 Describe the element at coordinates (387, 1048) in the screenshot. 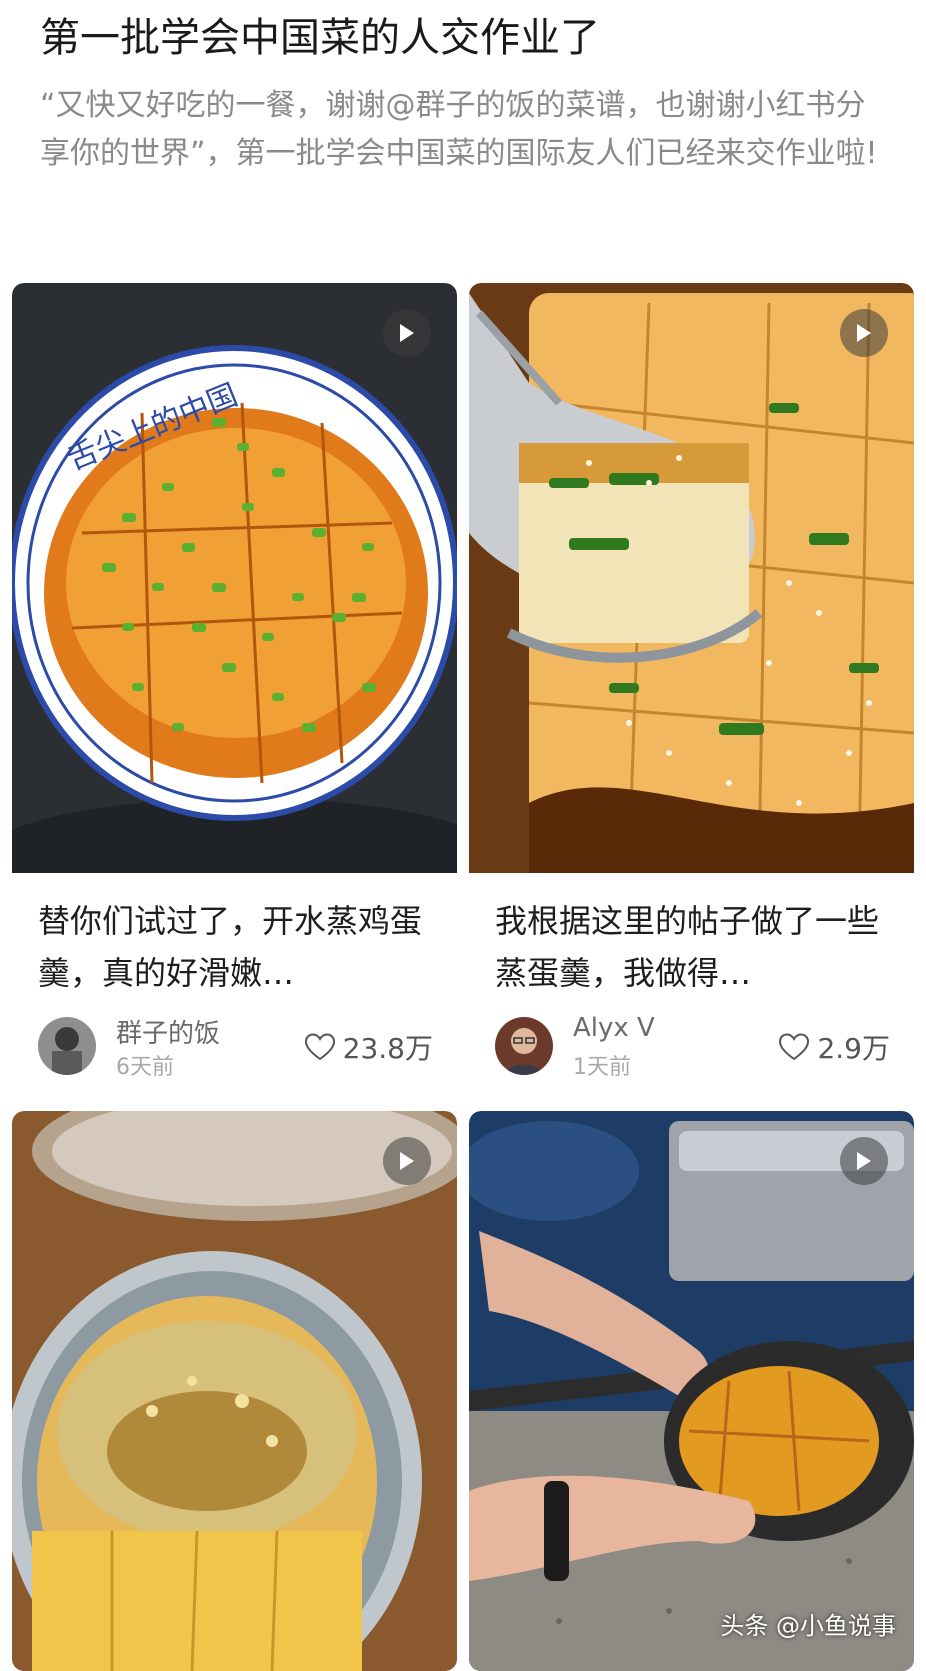

I see `like-count: 23.8万` at that location.